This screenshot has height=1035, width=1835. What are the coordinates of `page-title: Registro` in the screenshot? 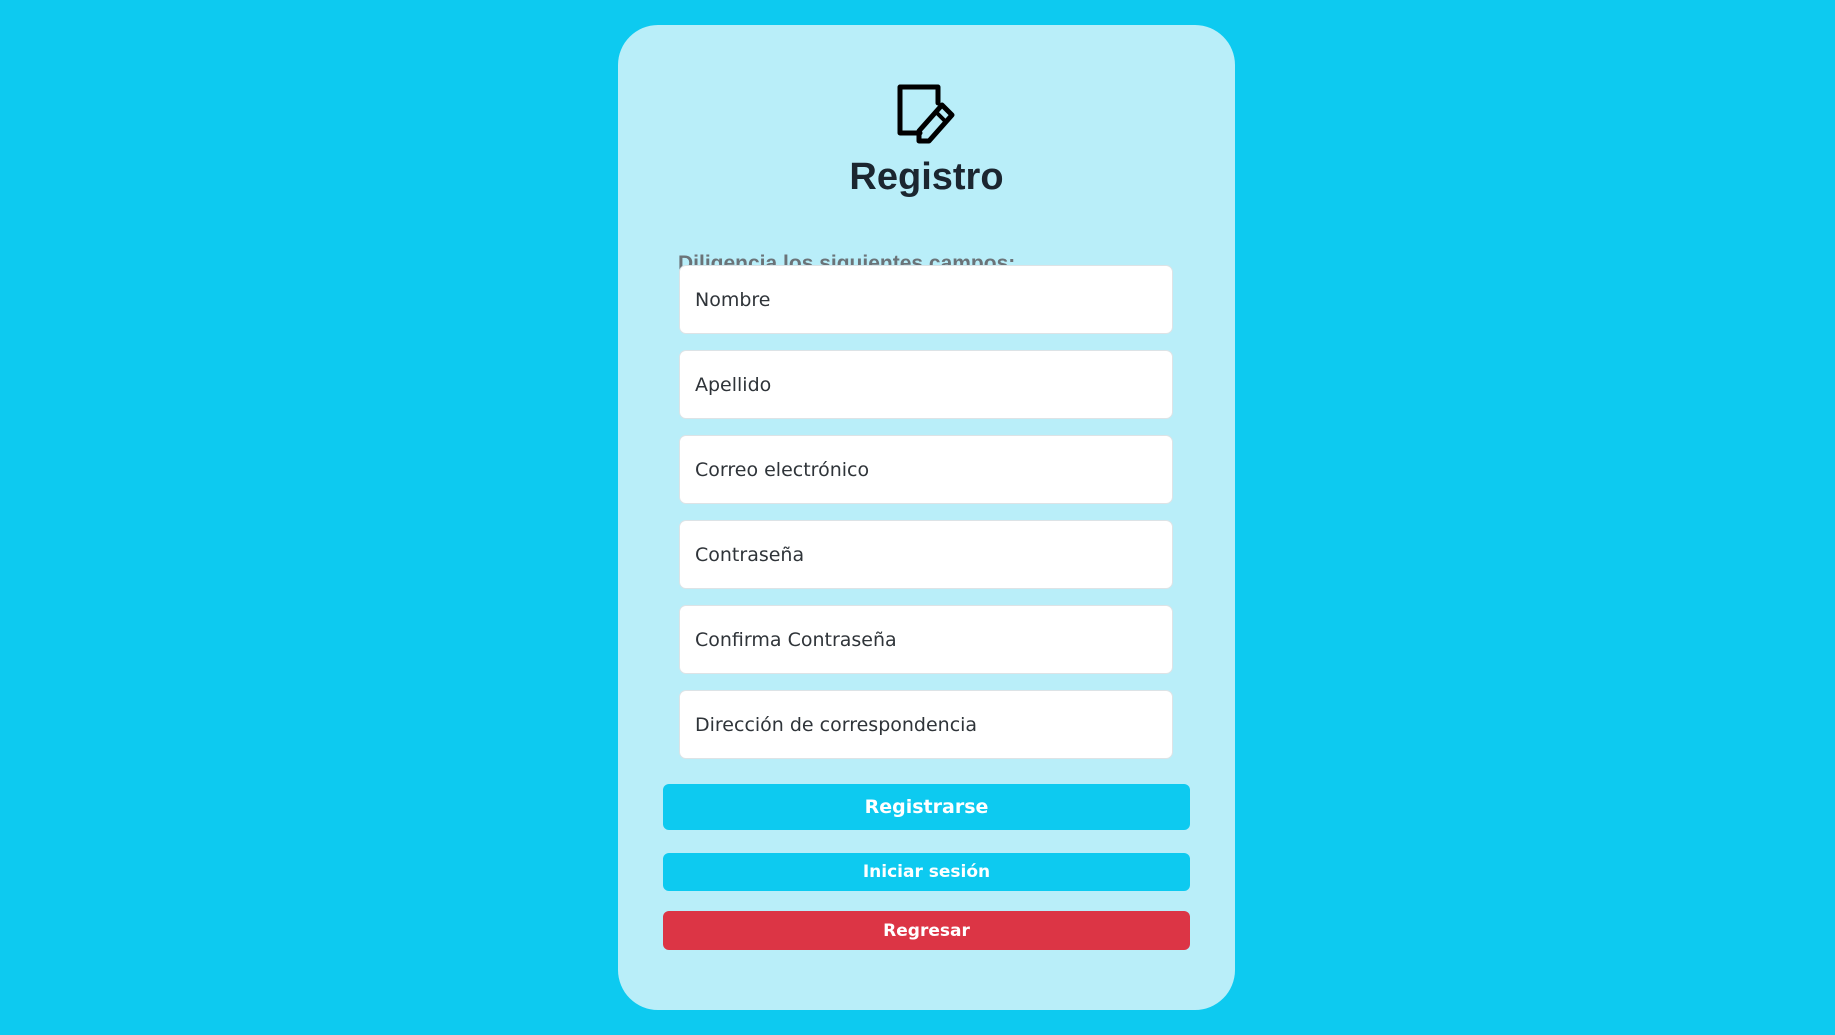 It's located at (926, 177).